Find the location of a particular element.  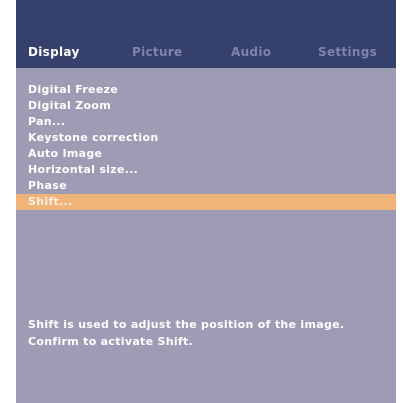

tab-settings: Settings is located at coordinates (347, 52).